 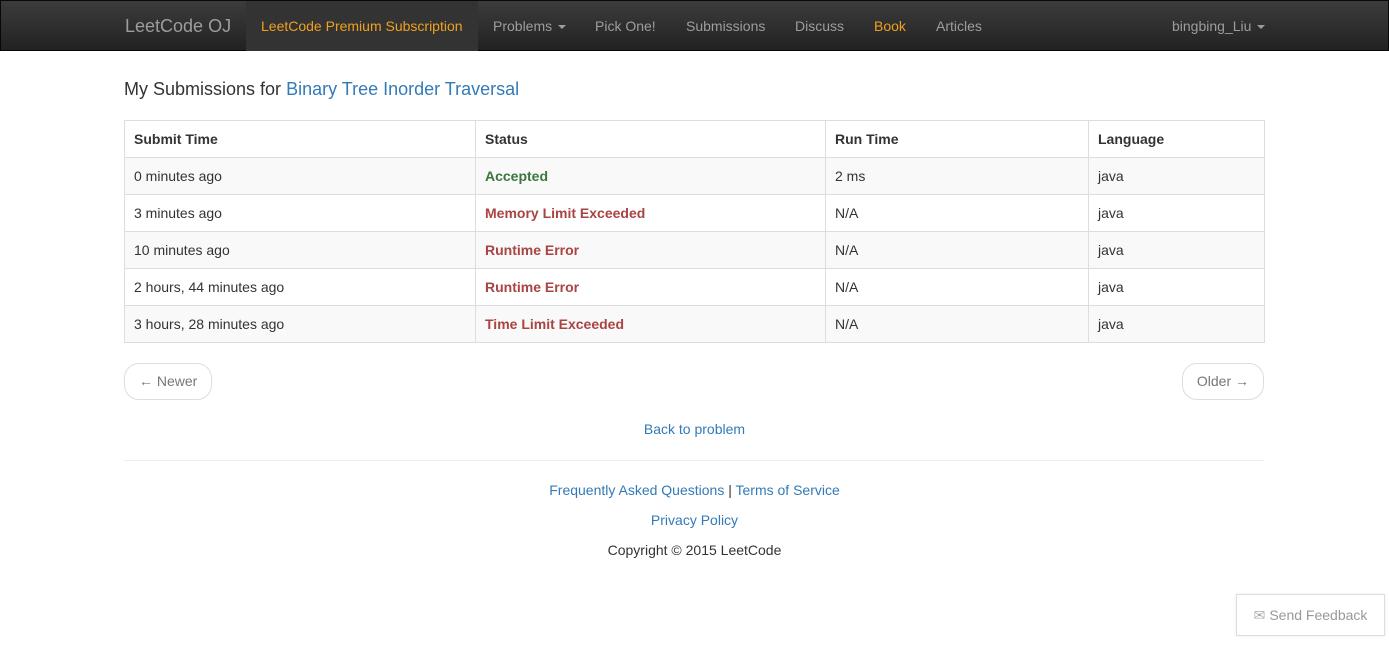 I want to click on submit-time: 3 hours, 28 minutes ago, so click(x=300, y=324).